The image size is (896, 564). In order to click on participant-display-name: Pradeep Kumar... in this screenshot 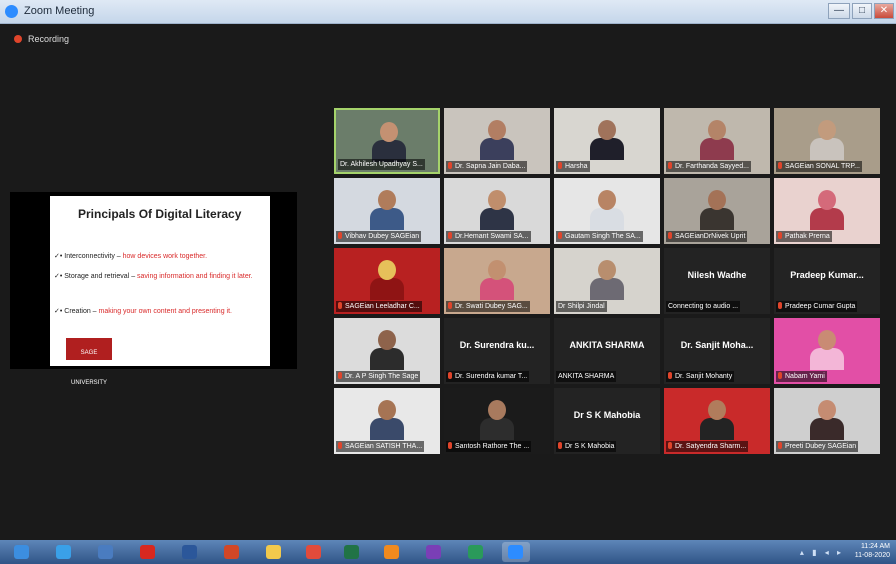, I will do `click(827, 275)`.